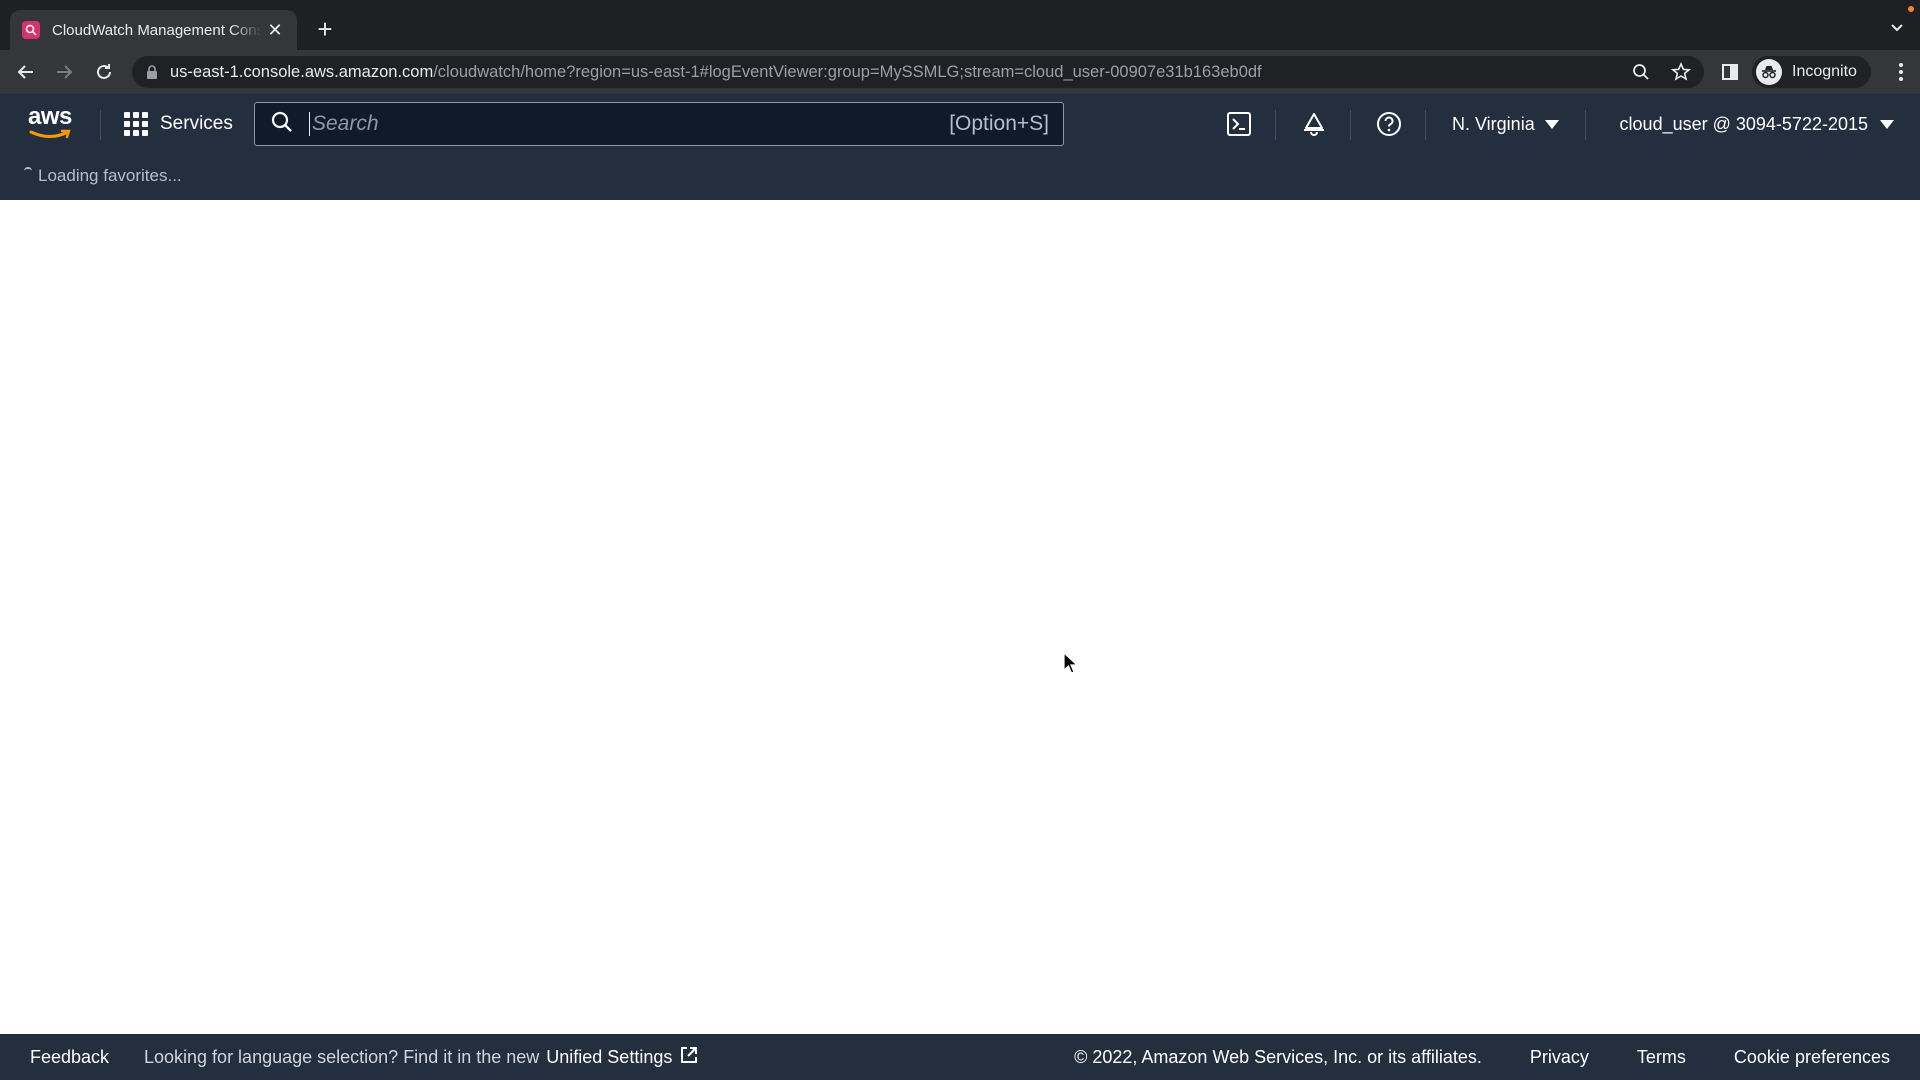 Image resolution: width=1920 pixels, height=1080 pixels. What do you see at coordinates (1559, 1057) in the screenshot?
I see `privacy-link: Privacy` at bounding box center [1559, 1057].